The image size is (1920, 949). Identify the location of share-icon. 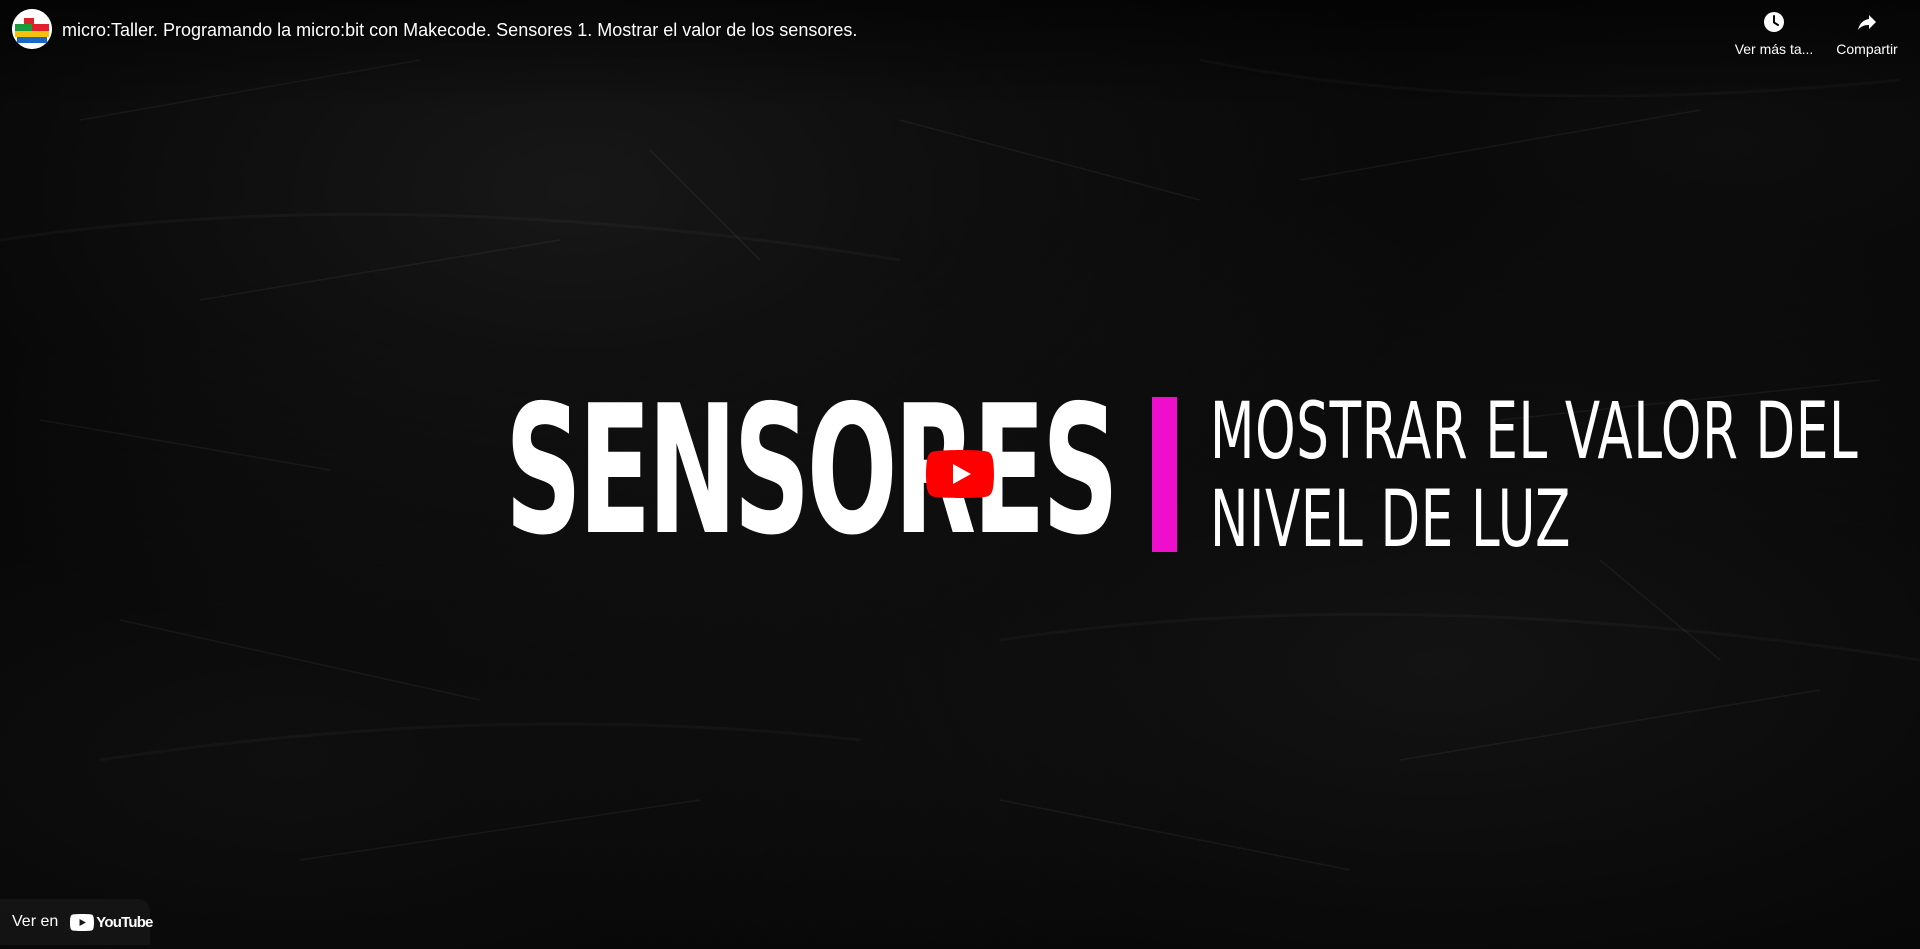
(1867, 22).